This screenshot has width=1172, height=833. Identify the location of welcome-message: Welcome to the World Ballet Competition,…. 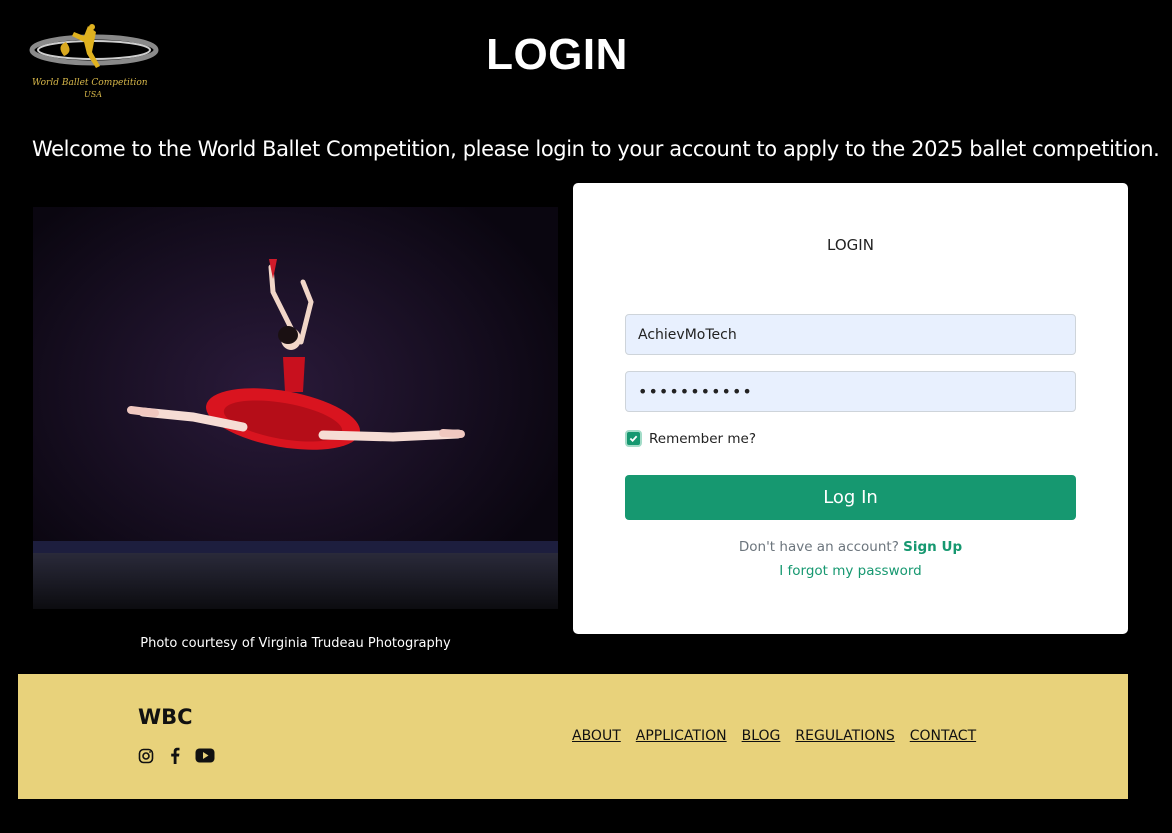
(596, 149).